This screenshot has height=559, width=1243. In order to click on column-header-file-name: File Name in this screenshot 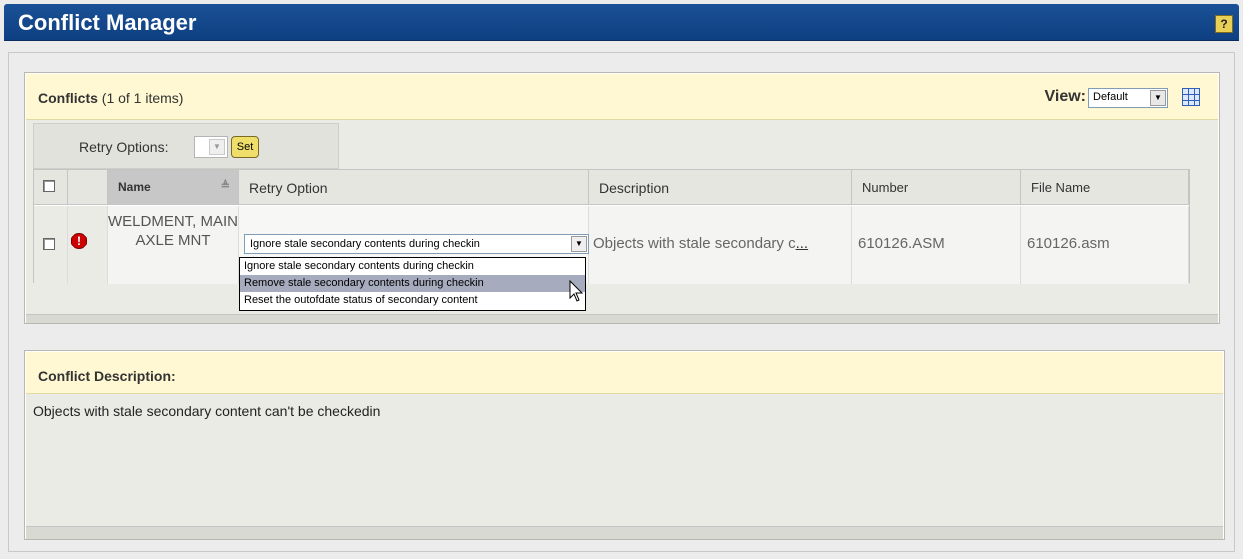, I will do `click(1105, 187)`.